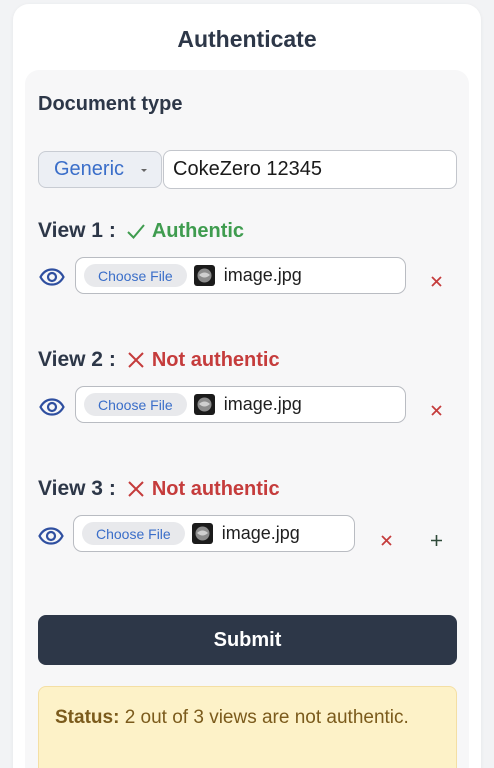 The height and width of the screenshot is (768, 494). Describe the element at coordinates (136, 231) in the screenshot. I see `checkmark-icon` at that location.